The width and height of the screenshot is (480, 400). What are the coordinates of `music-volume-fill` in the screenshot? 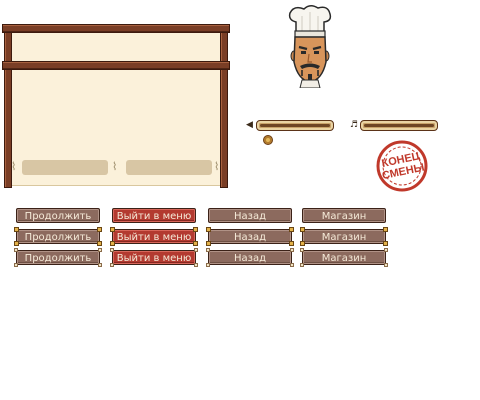 It's located at (399, 125).